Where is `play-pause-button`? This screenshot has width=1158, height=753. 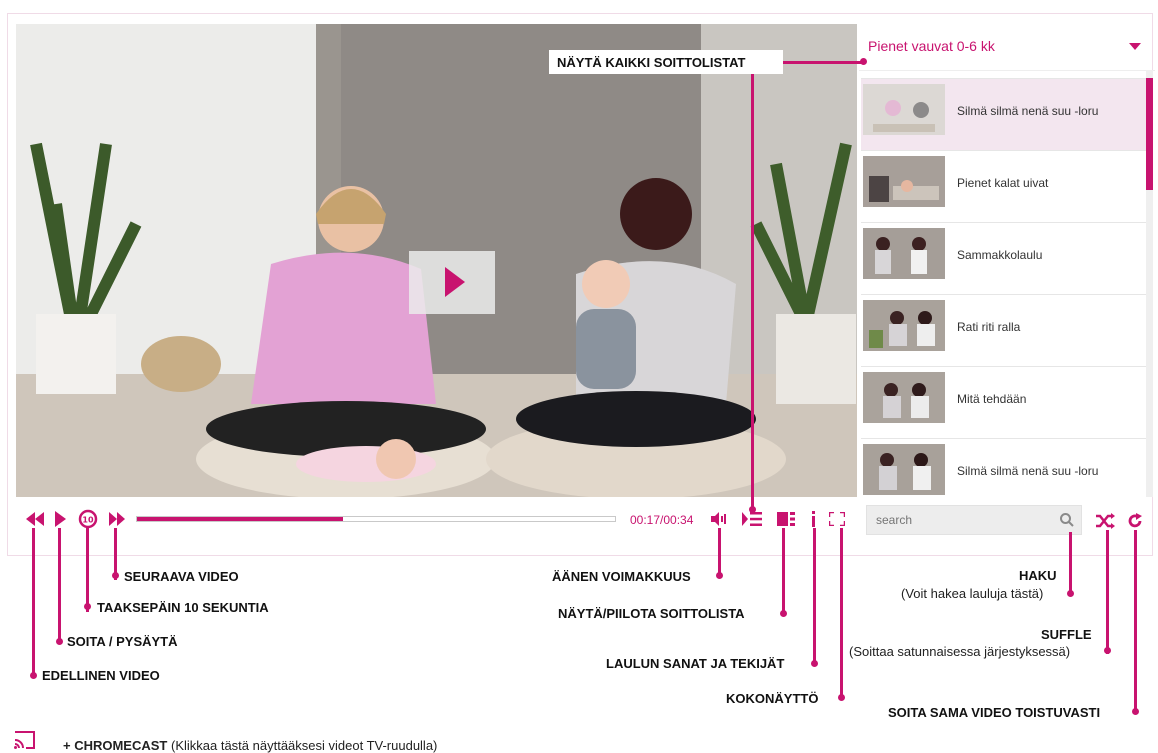 play-pause-button is located at coordinates (60, 519).